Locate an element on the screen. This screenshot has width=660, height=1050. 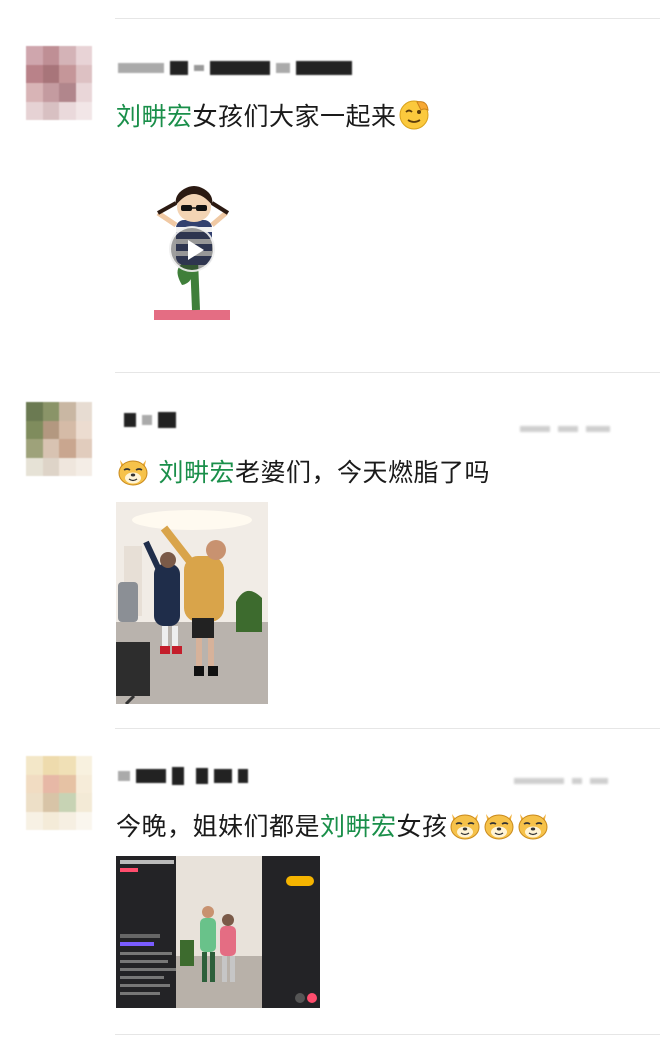
livestream-screenshot-thumbnail is located at coordinates (218, 932).